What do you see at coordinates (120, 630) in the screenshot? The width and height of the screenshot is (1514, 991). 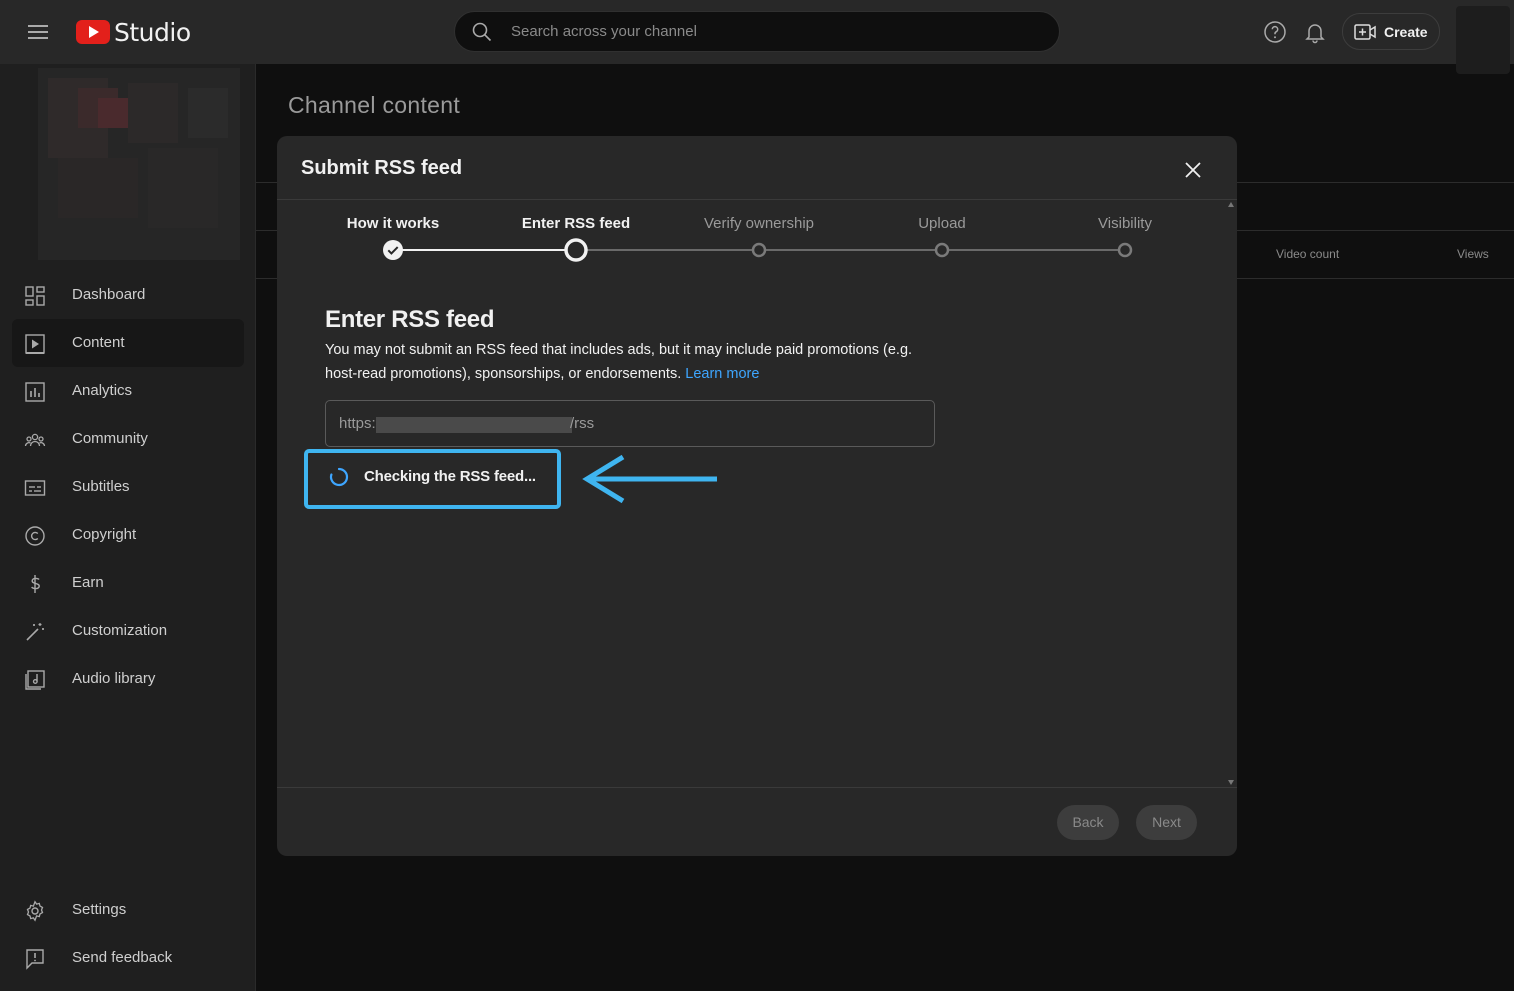 I see `sidebar-item-label: Customization` at bounding box center [120, 630].